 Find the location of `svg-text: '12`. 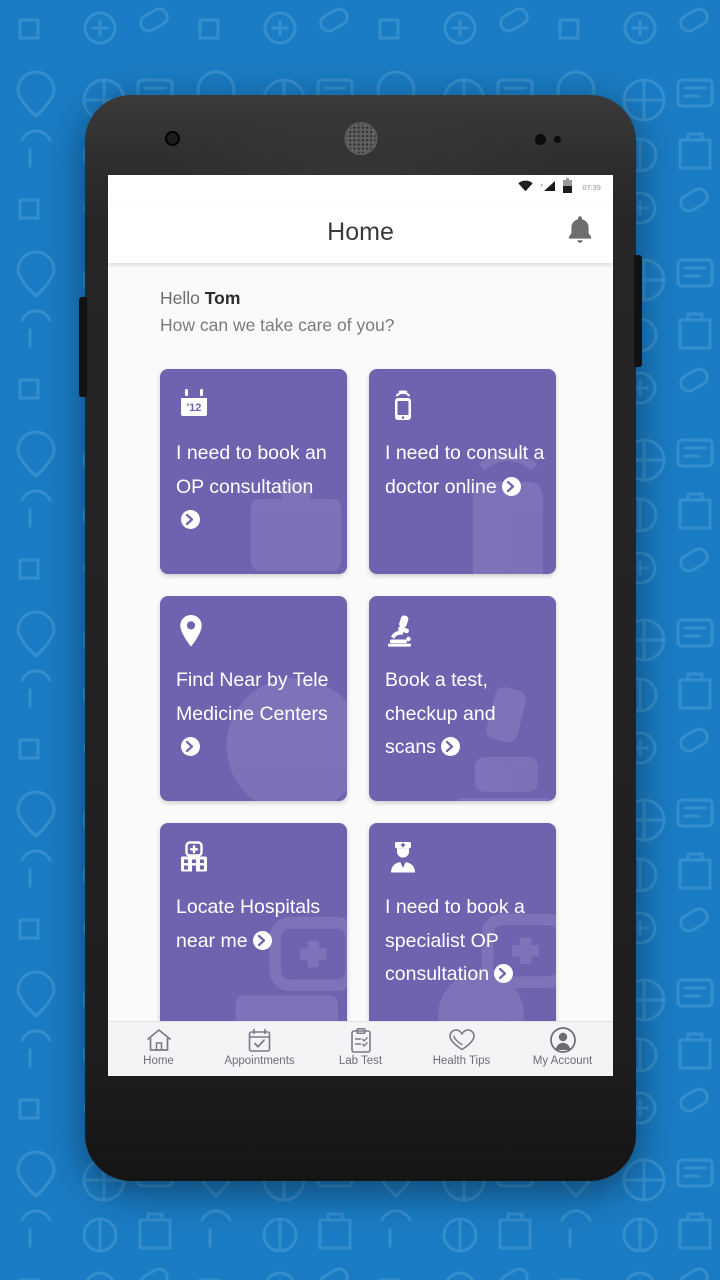

svg-text: '12 is located at coordinates (194, 408).